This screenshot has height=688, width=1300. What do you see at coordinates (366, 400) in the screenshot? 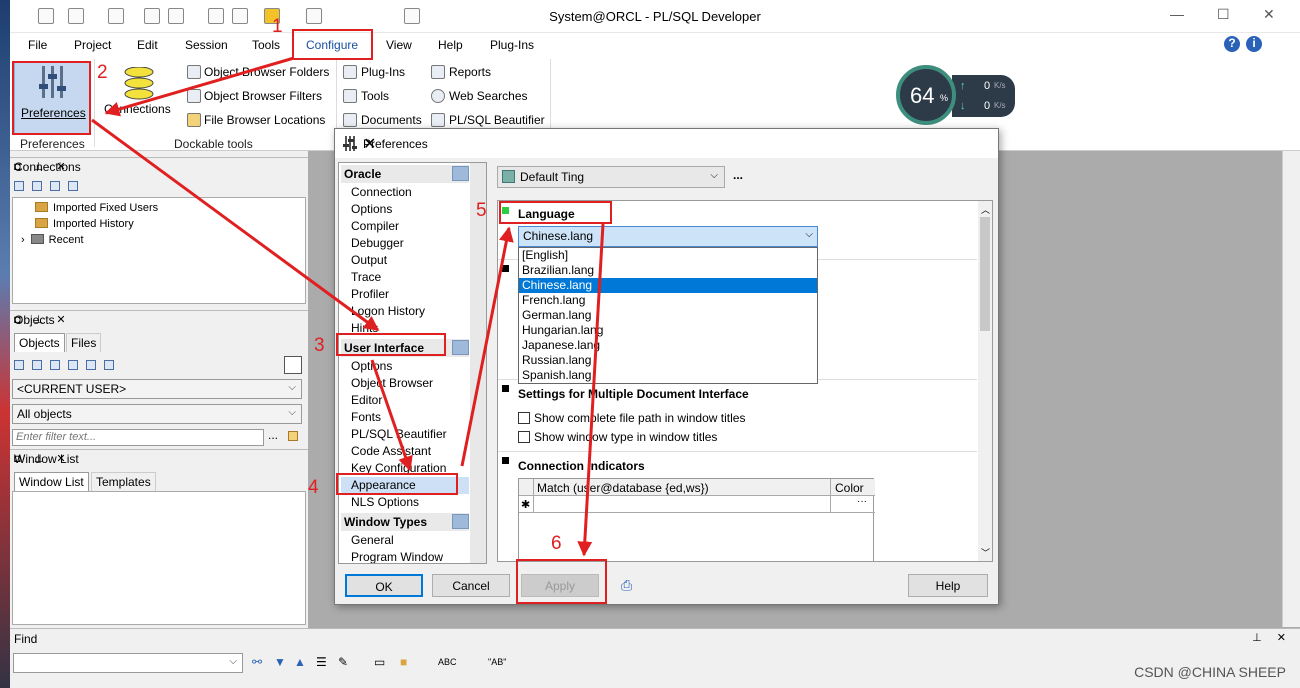
I see `list-item: Editor` at bounding box center [366, 400].